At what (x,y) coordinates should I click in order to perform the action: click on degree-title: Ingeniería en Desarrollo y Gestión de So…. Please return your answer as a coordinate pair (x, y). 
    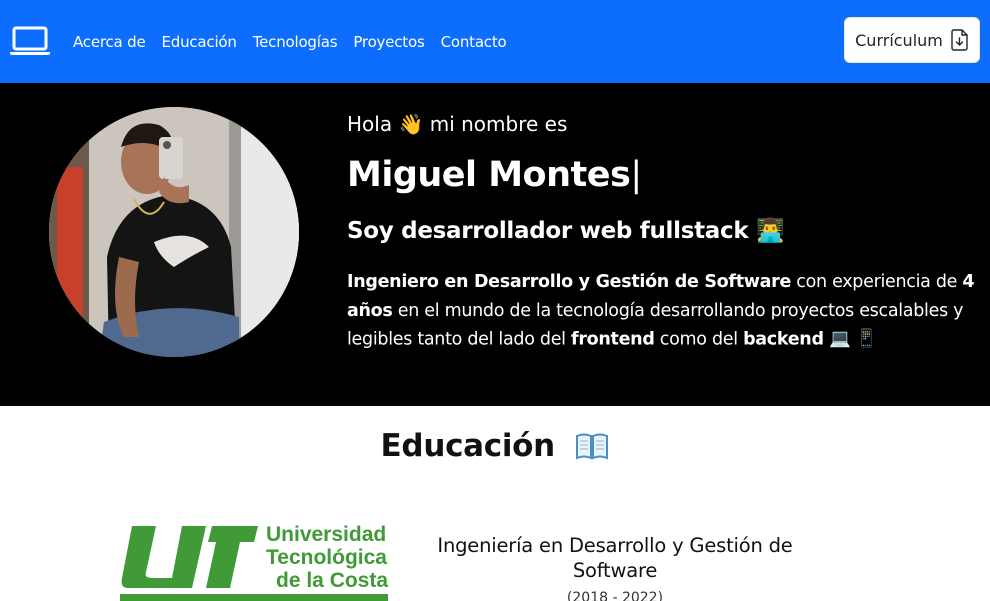
    Looking at the image, I should click on (615, 558).